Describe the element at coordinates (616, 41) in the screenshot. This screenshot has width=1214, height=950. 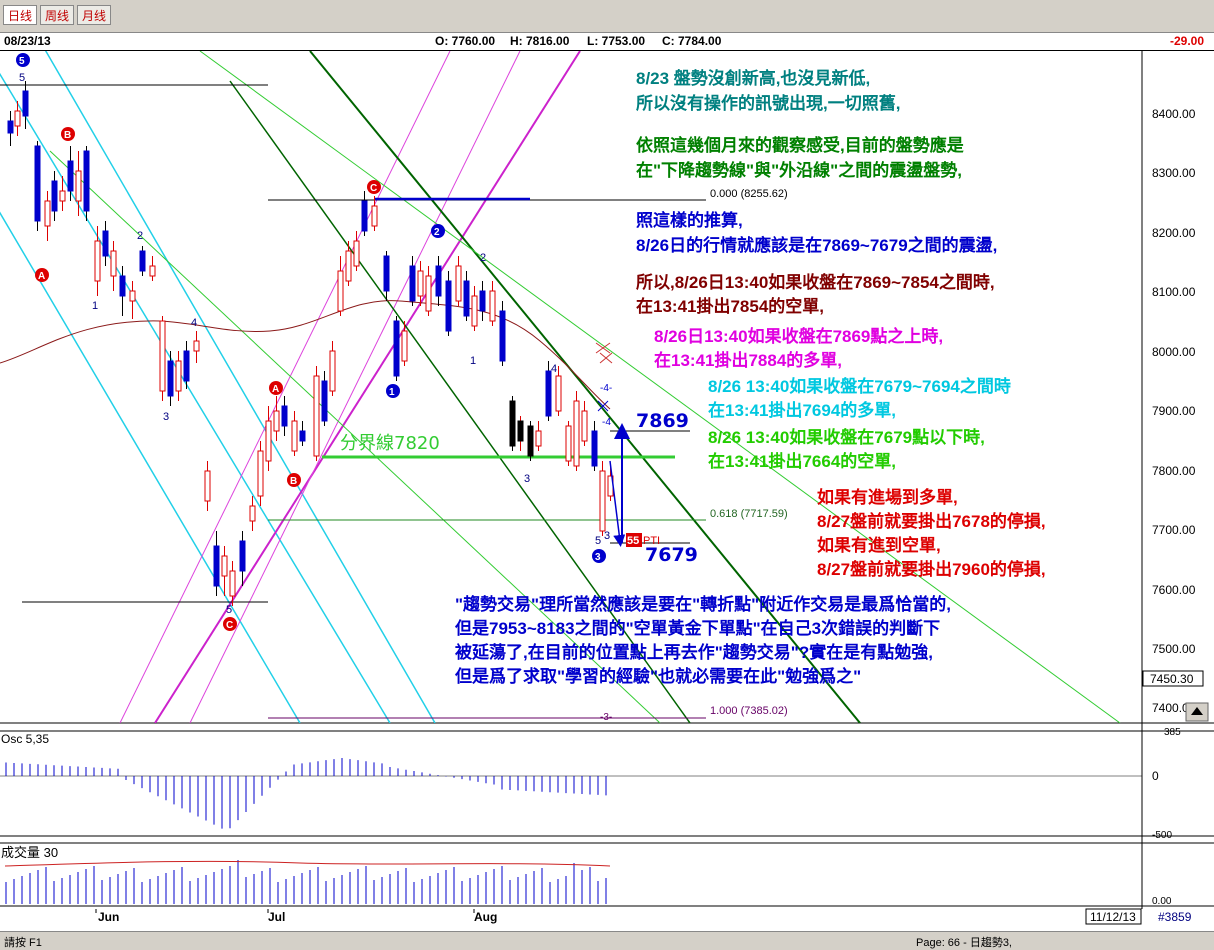
I see `quote-low: L: 7753.00` at that location.